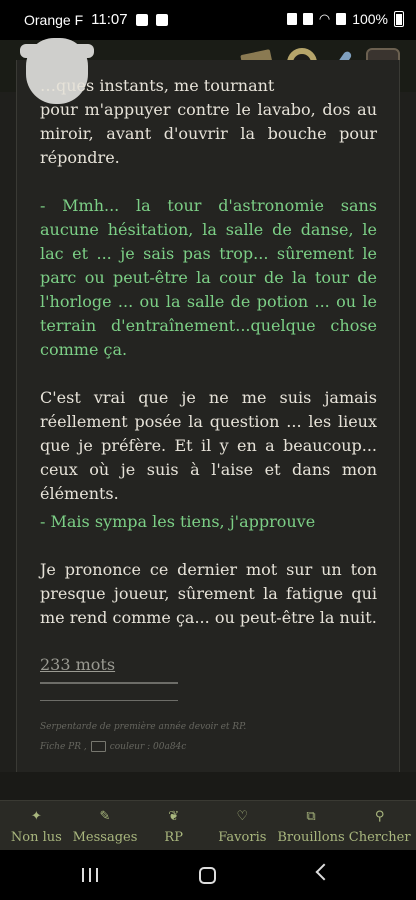  Describe the element at coordinates (341, 19) in the screenshot. I see `signal-icon` at that location.